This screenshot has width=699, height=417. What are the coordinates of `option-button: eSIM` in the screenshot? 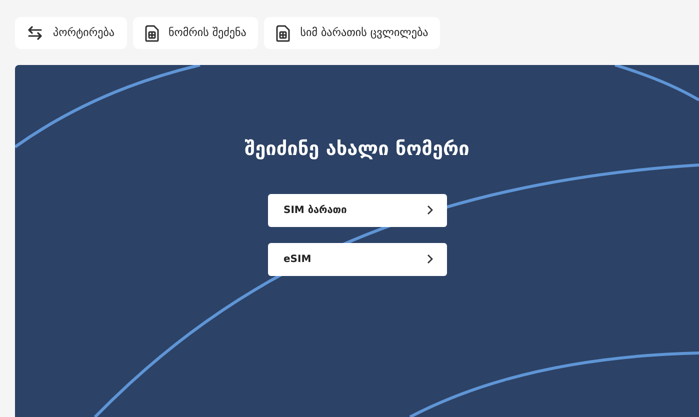 It's located at (357, 259).